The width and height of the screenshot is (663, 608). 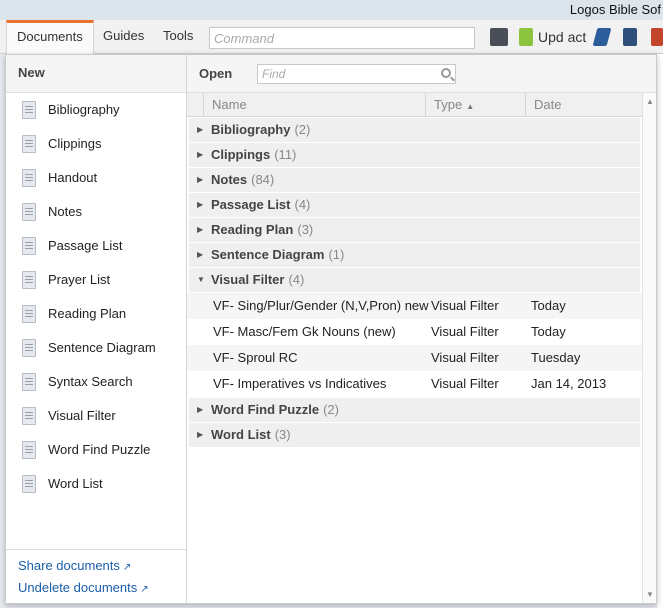 What do you see at coordinates (96, 314) in the screenshot?
I see `new-item-reading-plan: Reading Plan` at bounding box center [96, 314].